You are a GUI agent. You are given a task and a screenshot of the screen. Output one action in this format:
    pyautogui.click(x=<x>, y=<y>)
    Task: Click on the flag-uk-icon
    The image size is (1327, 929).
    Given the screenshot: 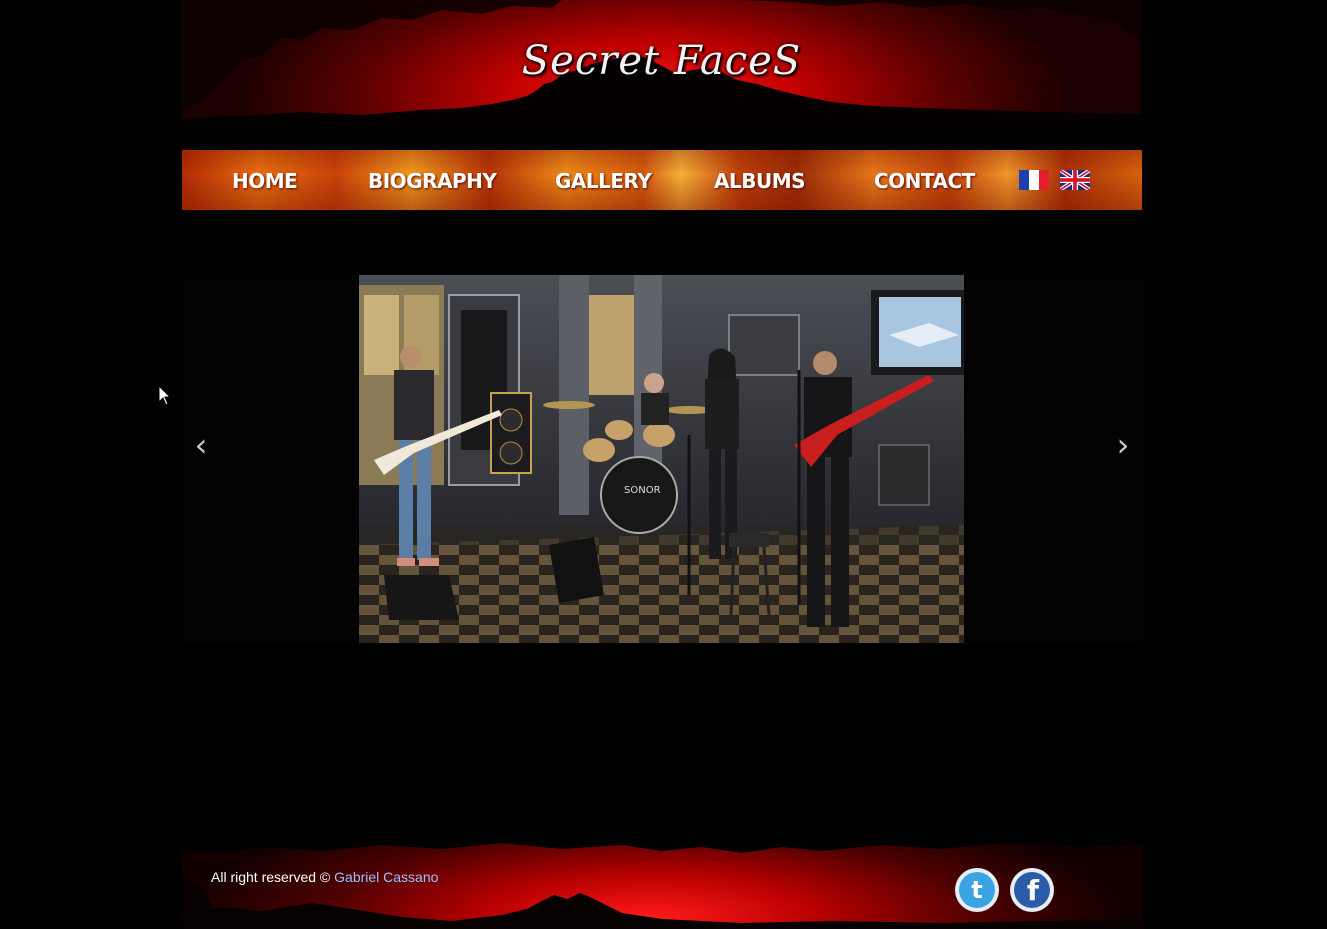 What is the action you would take?
    pyautogui.click(x=1075, y=180)
    